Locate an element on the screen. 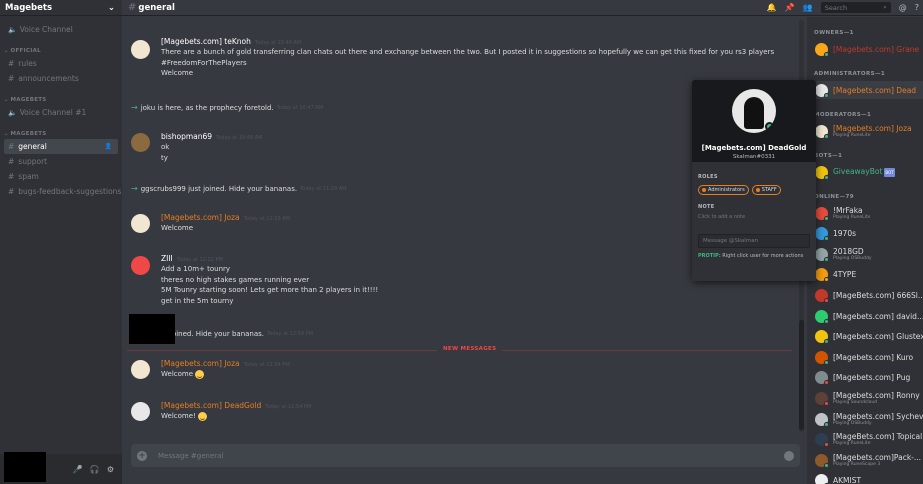 This screenshot has width=923, height=484. help-icon: ? is located at coordinates (917, 7).